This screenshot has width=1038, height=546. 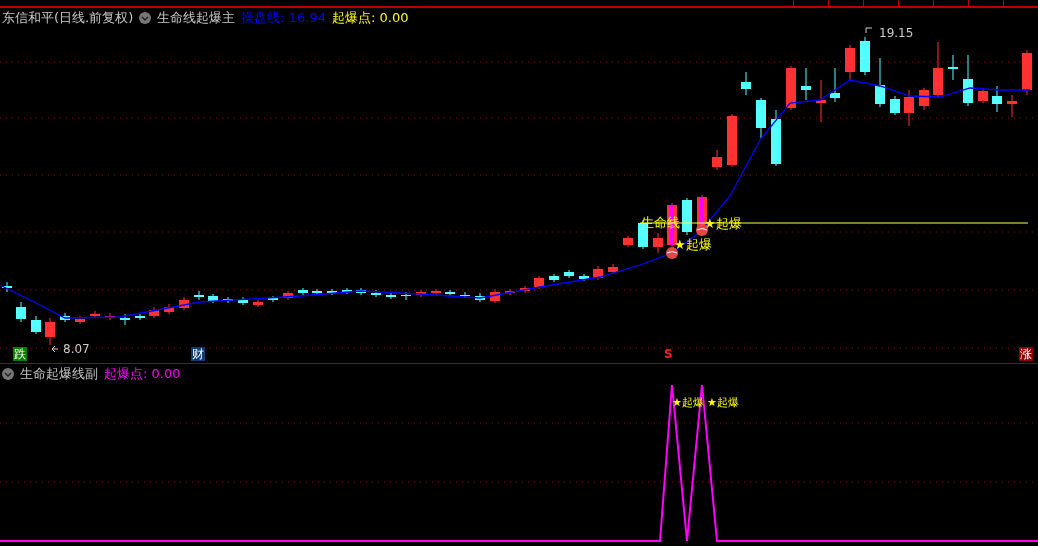 What do you see at coordinates (196, 17) in the screenshot?
I see `indicator-name: 生命线起爆主` at bounding box center [196, 17].